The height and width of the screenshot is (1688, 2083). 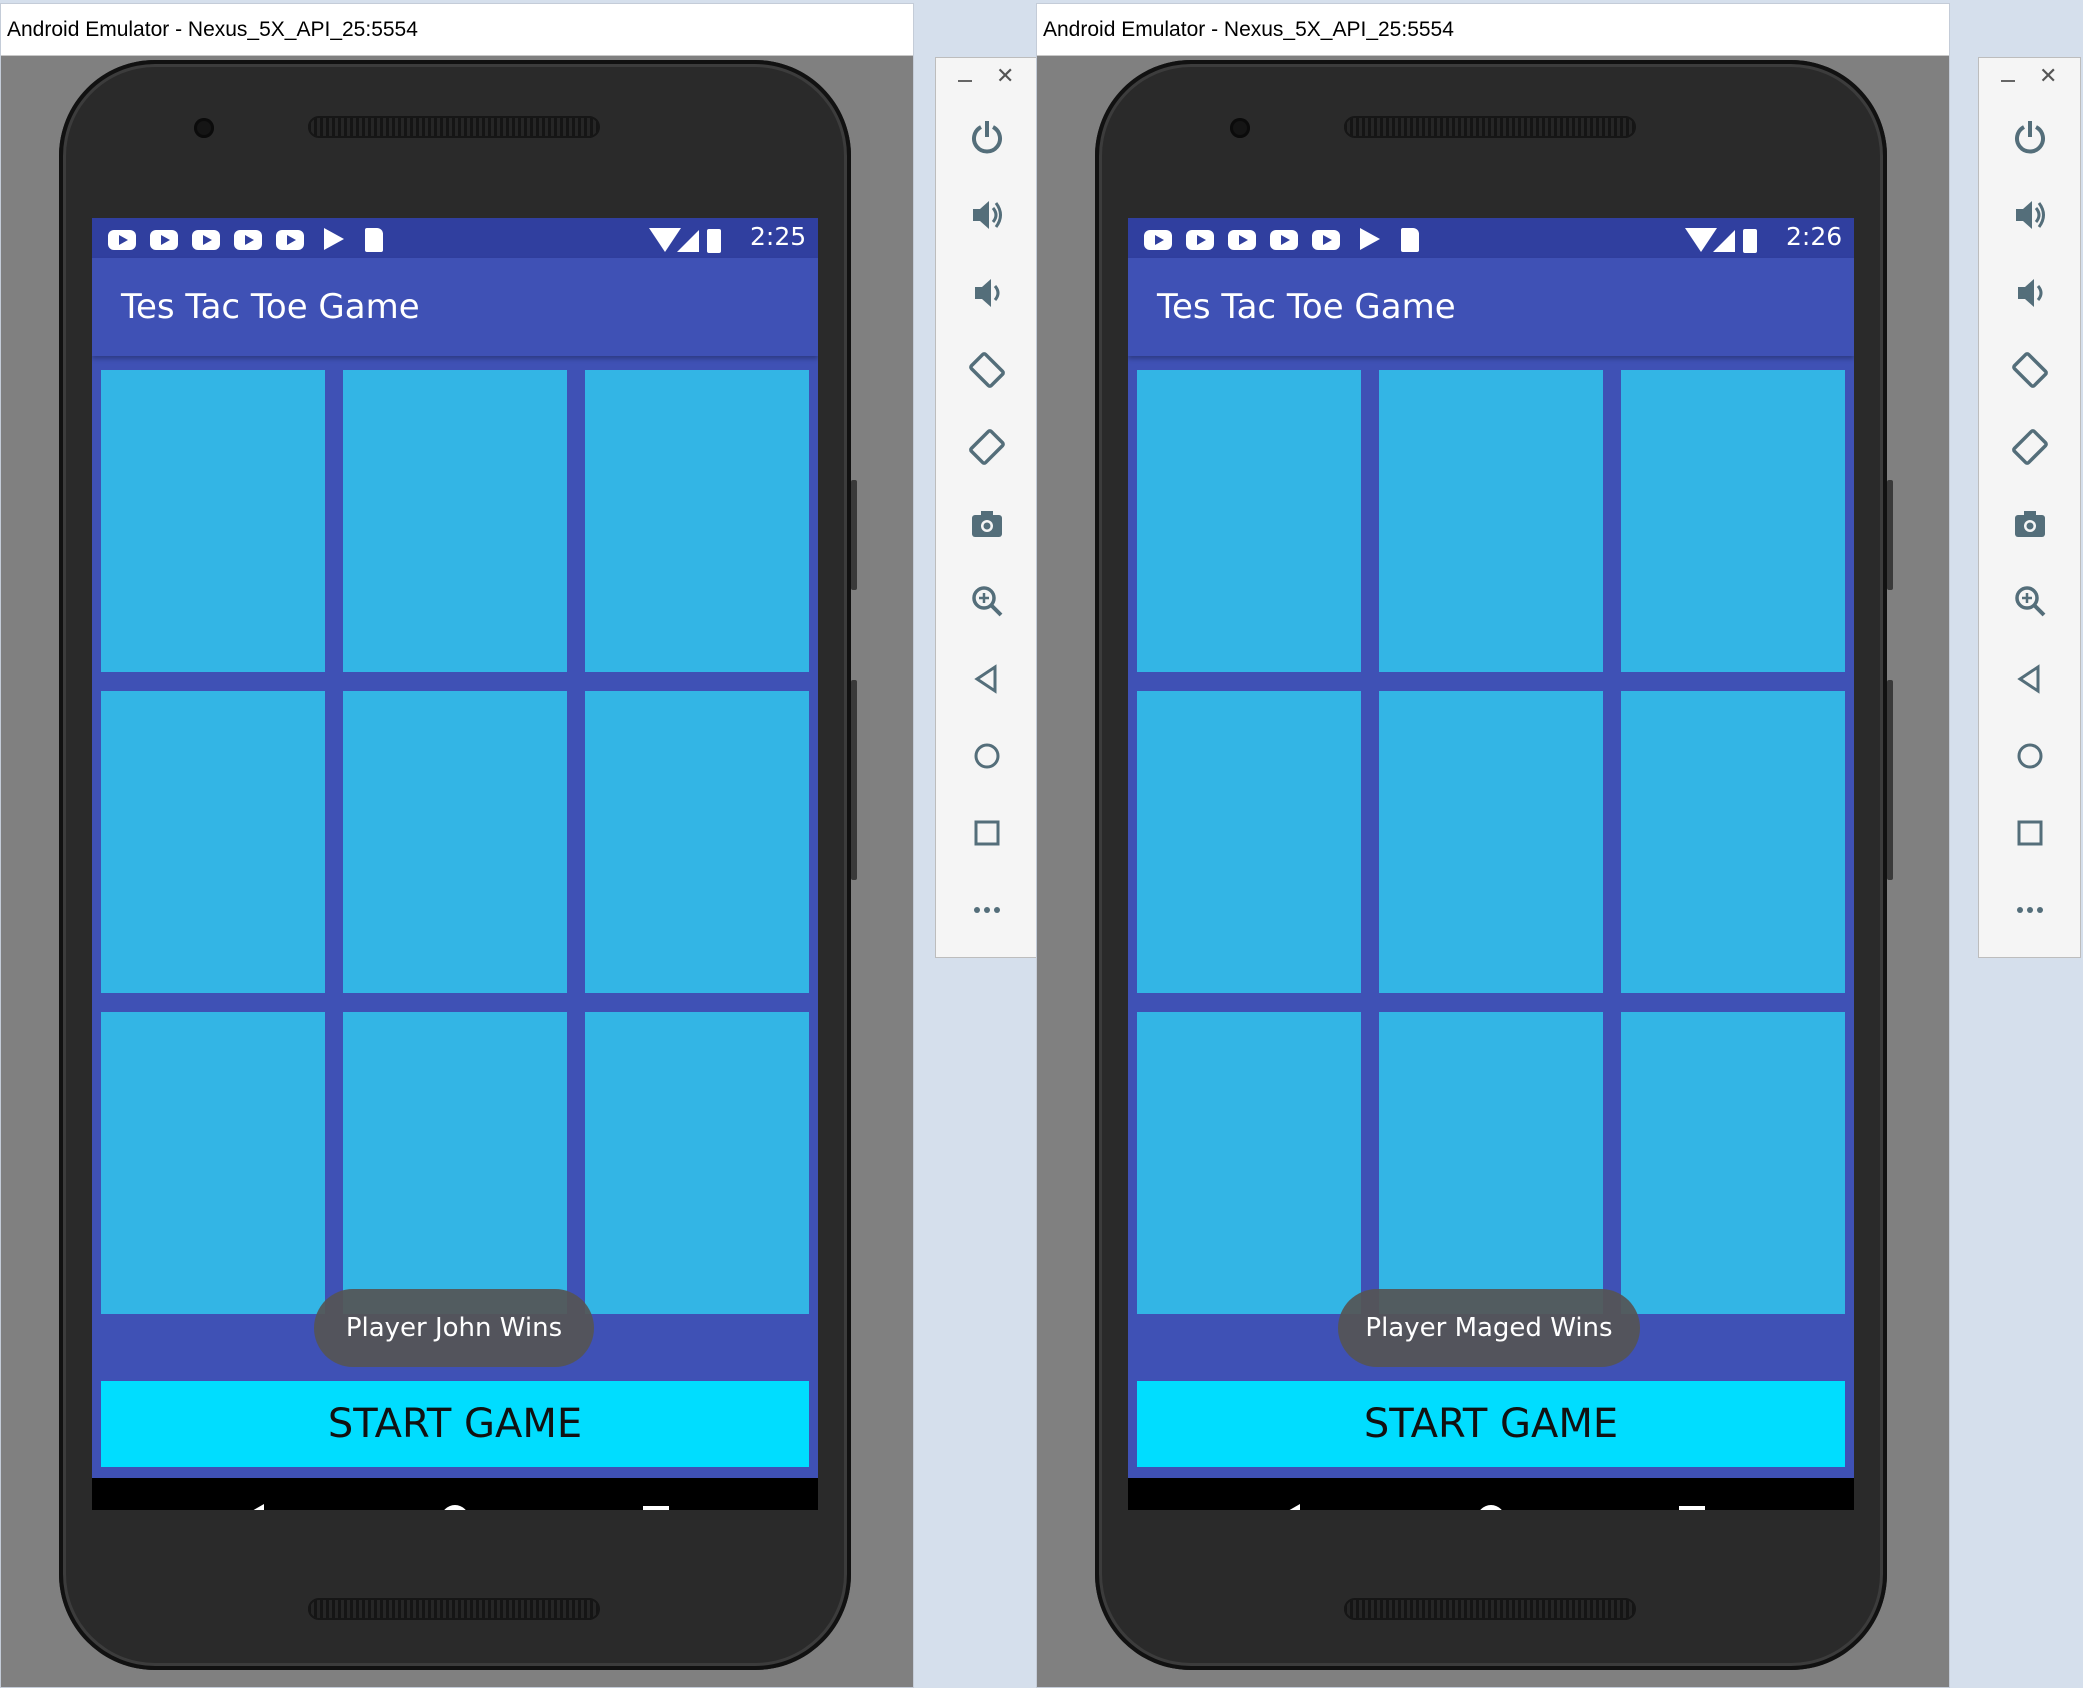 I want to click on clock: 2:26, so click(x=1814, y=236).